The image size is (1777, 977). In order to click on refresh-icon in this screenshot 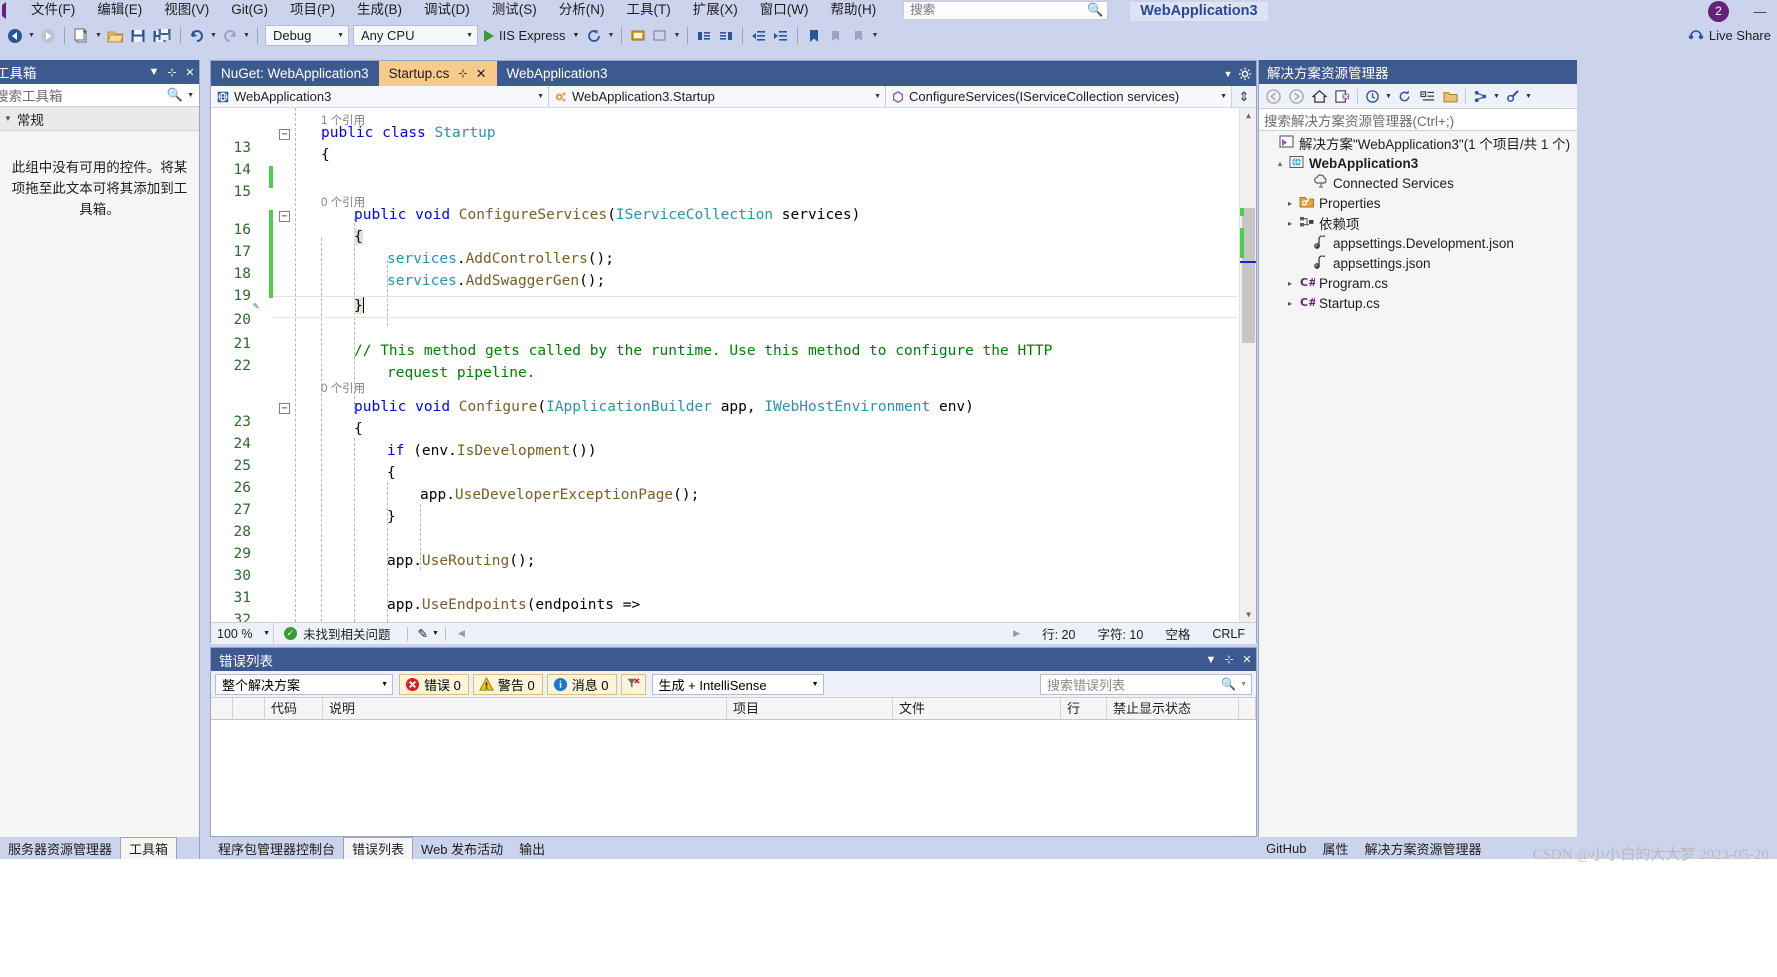, I will do `click(1404, 96)`.